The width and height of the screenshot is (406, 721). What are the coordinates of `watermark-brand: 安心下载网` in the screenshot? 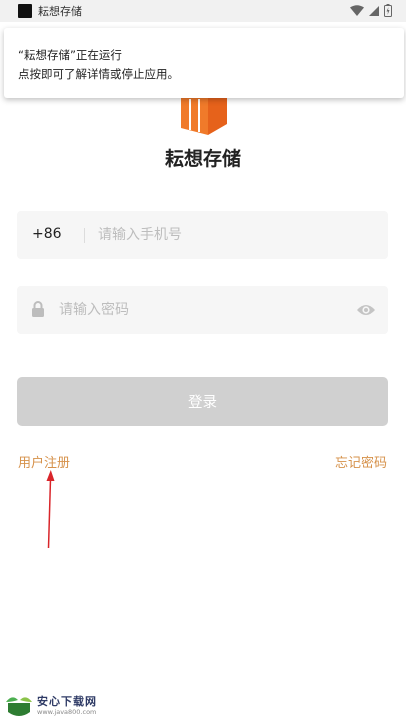 It's located at (67, 701).